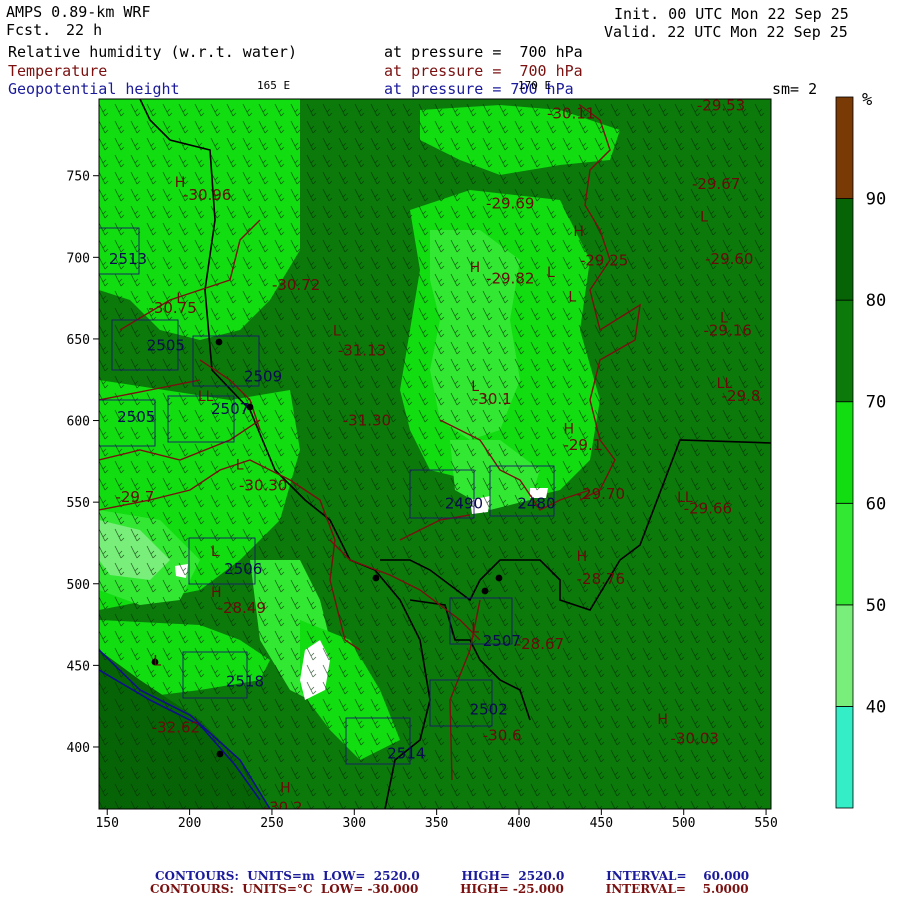  What do you see at coordinates (106, 823) in the screenshot?
I see `x-tick-label: 150` at bounding box center [106, 823].